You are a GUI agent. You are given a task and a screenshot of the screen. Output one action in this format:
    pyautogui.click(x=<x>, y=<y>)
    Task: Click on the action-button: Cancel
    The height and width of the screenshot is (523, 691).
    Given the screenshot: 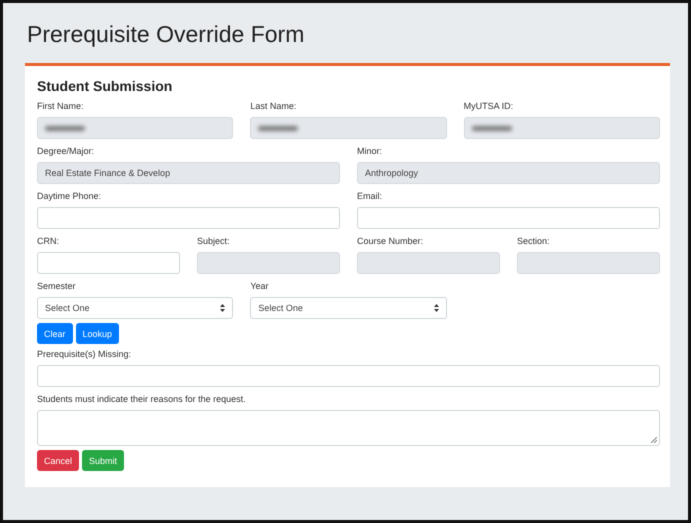 What is the action you would take?
    pyautogui.click(x=58, y=460)
    